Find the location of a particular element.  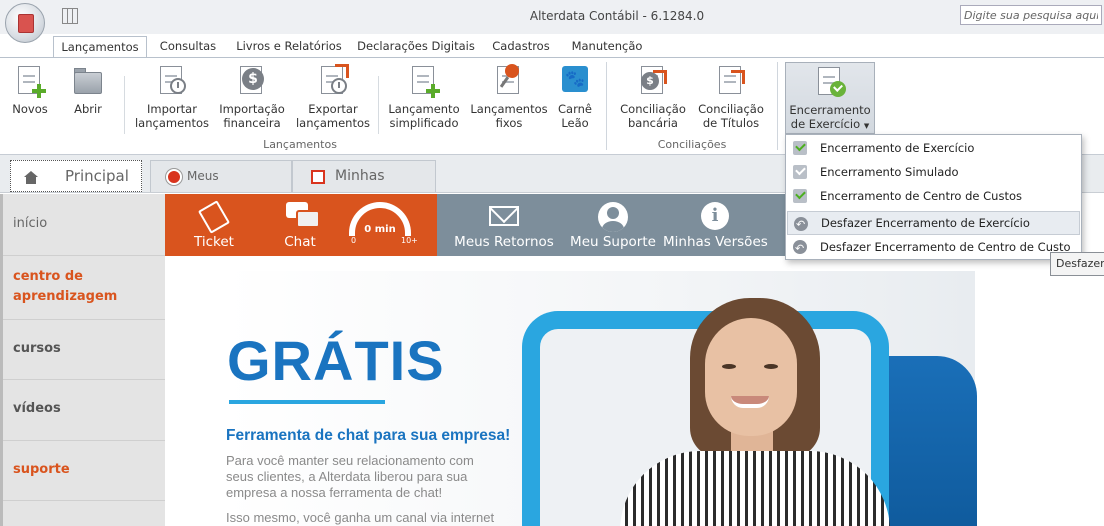

meu-suporte-button: Meu Suporte is located at coordinates (613, 225).